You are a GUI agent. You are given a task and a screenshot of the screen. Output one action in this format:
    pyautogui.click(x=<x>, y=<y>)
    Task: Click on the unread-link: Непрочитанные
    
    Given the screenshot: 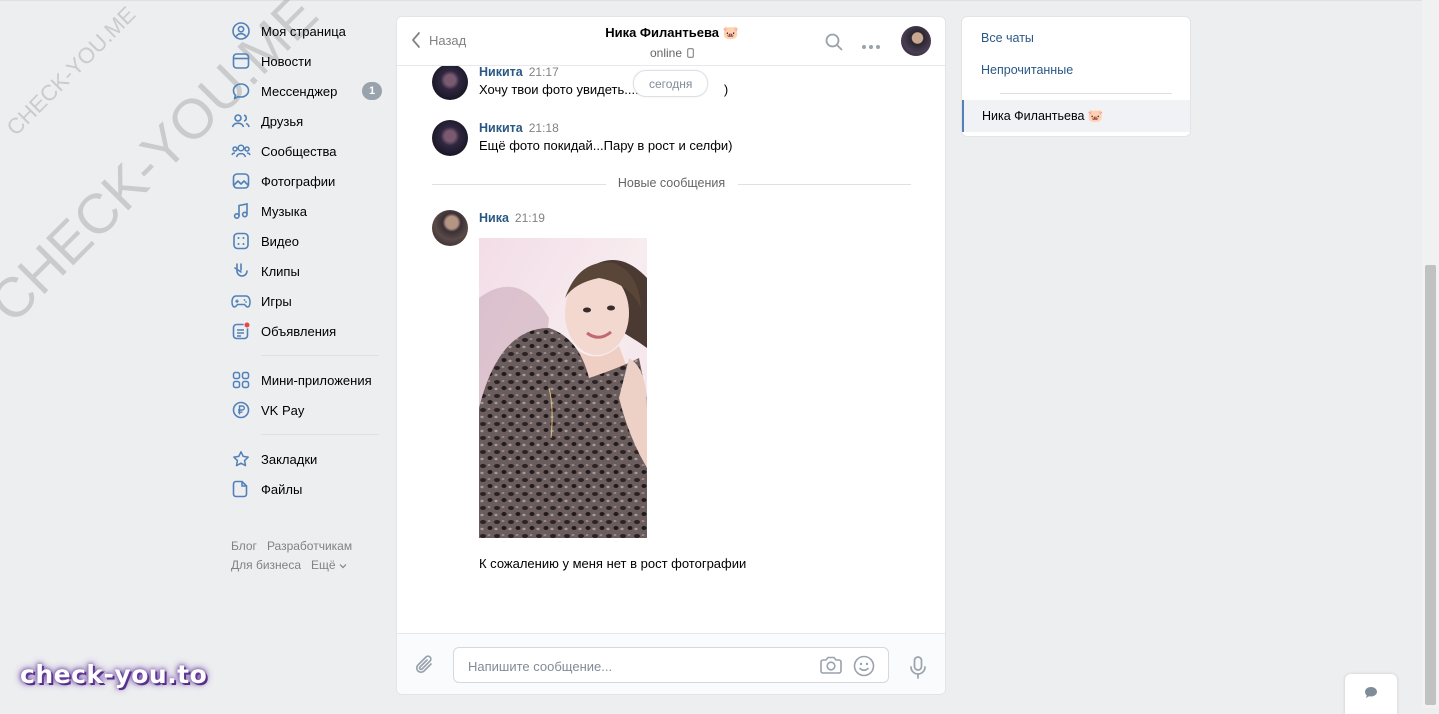 What is the action you would take?
    pyautogui.click(x=1027, y=70)
    